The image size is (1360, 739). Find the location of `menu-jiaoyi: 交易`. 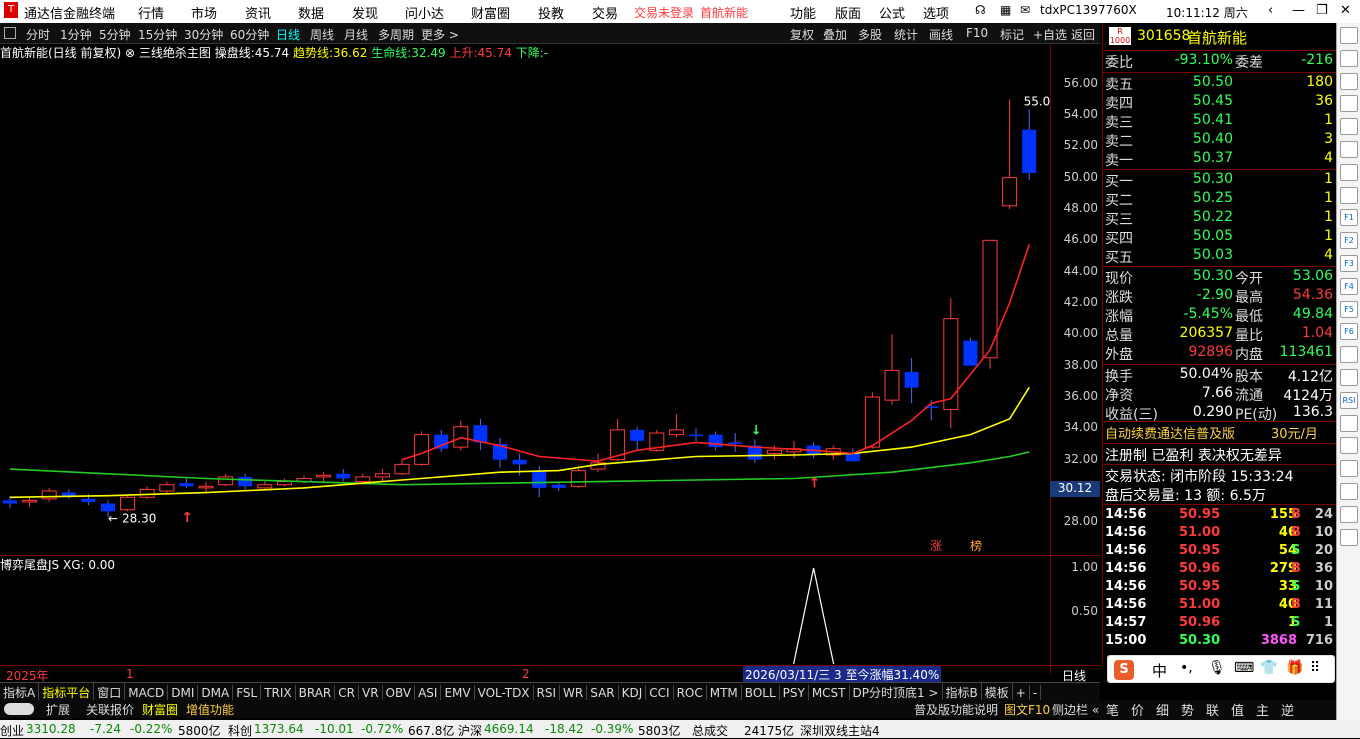

menu-jiaoyi: 交易 is located at coordinates (605, 12).